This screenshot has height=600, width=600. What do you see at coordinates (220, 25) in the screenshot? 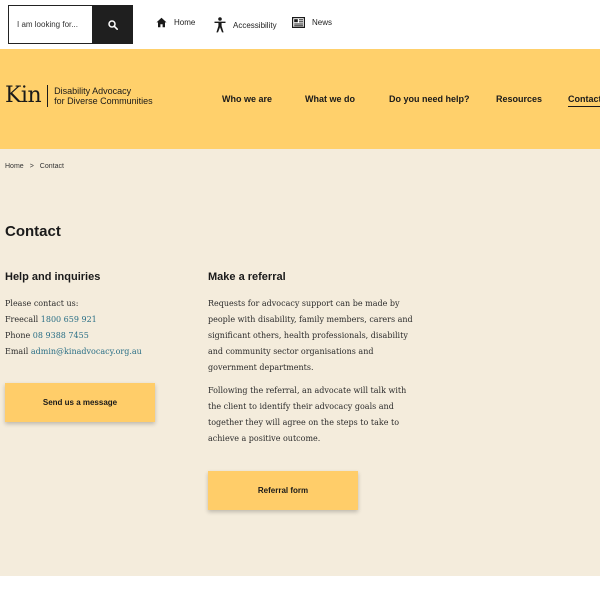
I see `accessibility-icon` at bounding box center [220, 25].